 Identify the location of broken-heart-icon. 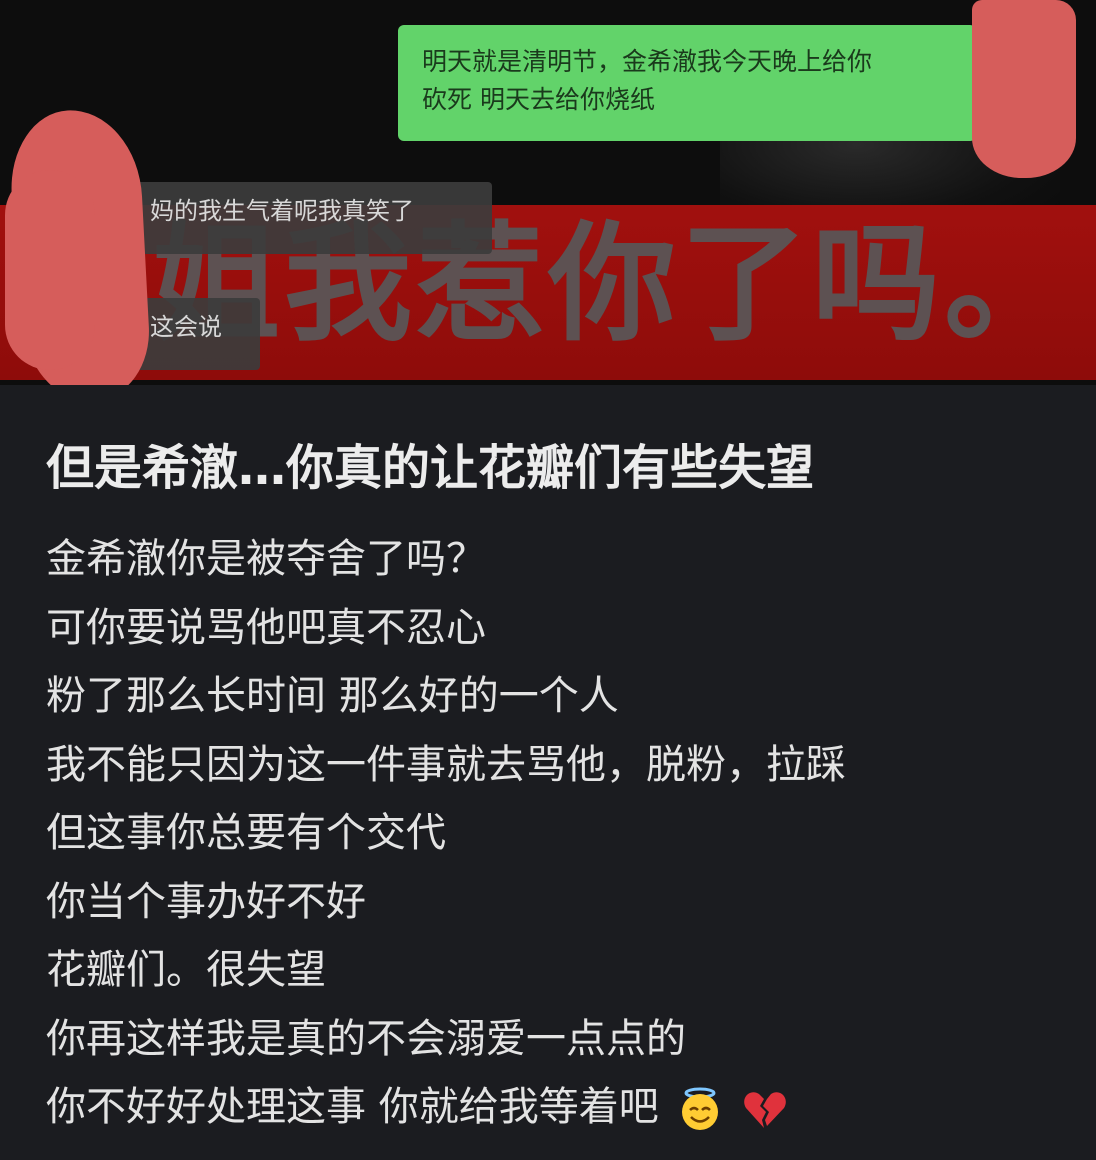
(765, 1110).